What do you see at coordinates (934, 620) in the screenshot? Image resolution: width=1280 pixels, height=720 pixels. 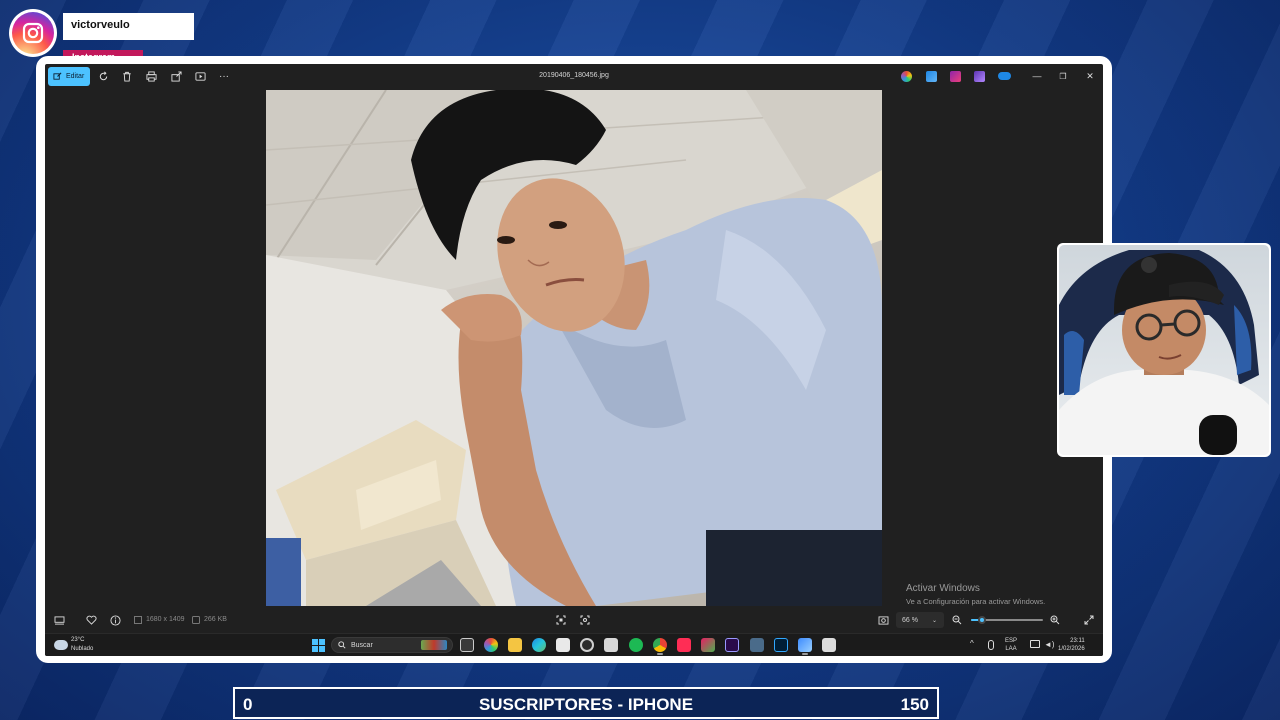 I see `chevron-down-icon: ⌄` at bounding box center [934, 620].